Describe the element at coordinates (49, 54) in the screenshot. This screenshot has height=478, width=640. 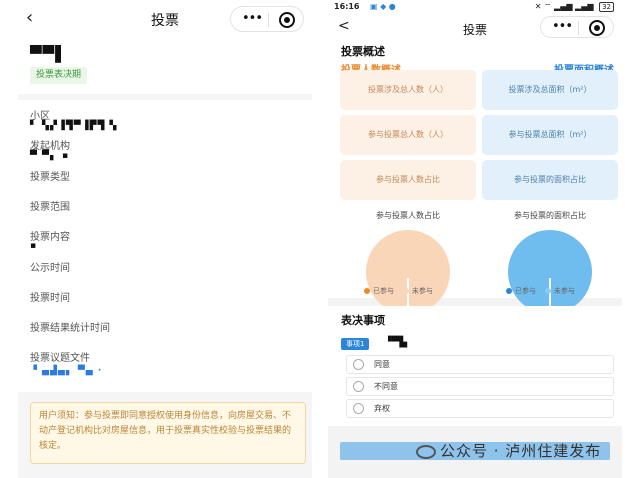
I see `vote-title: ▀▀▌` at that location.